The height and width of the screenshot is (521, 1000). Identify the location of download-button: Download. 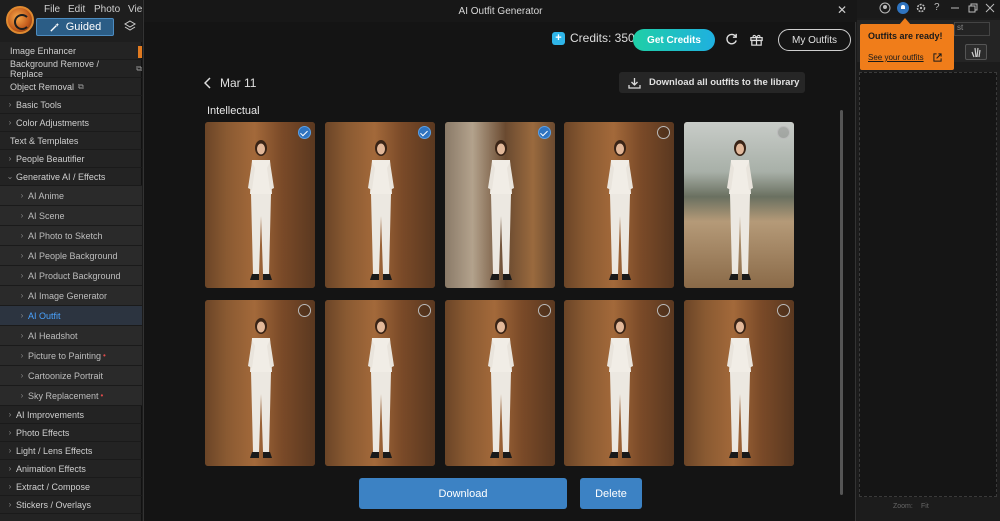
(463, 493).